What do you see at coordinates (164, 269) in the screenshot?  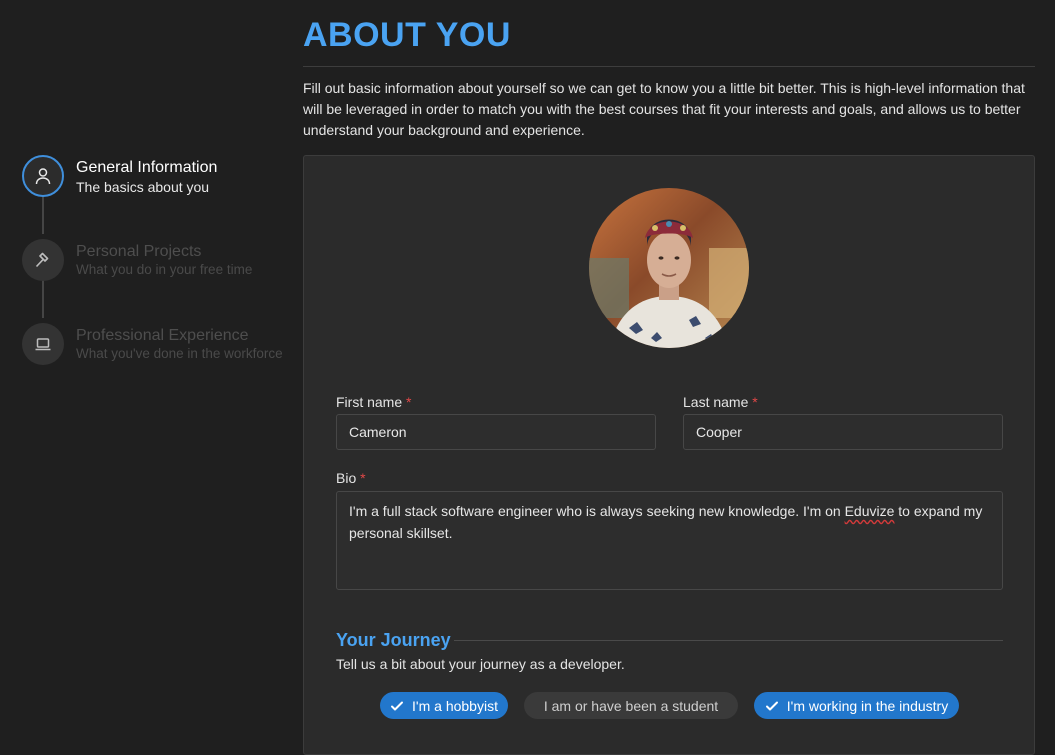 I see `step-subtitle: What you do in your free time` at bounding box center [164, 269].